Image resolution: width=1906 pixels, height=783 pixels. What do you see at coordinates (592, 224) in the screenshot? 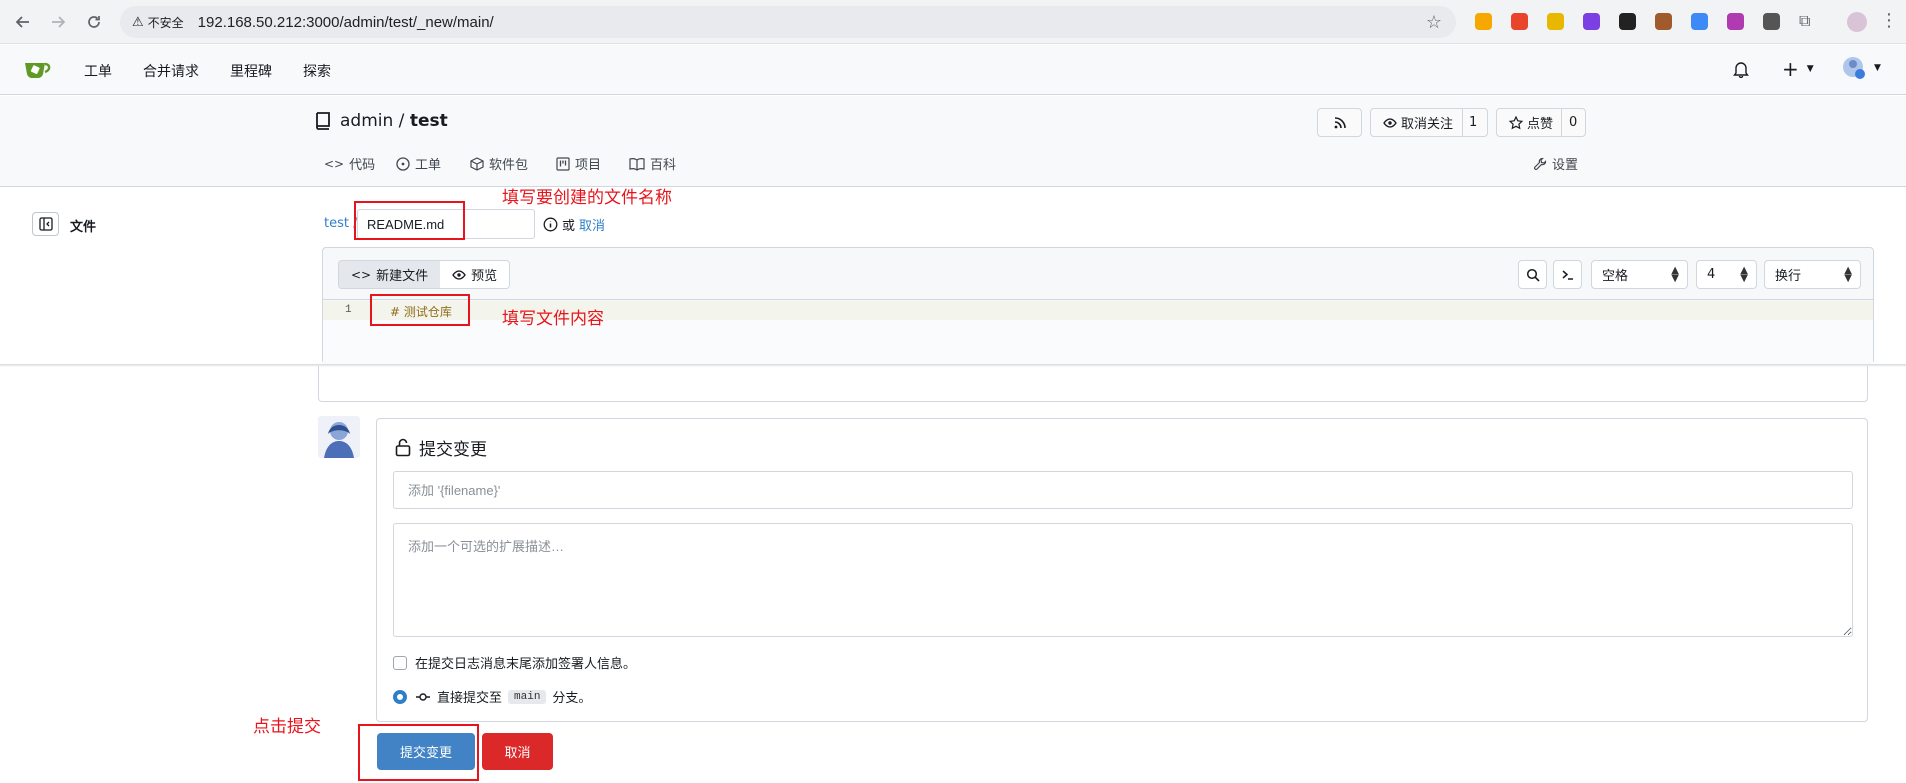
I see `cancel-edit-link: 取消` at bounding box center [592, 224].